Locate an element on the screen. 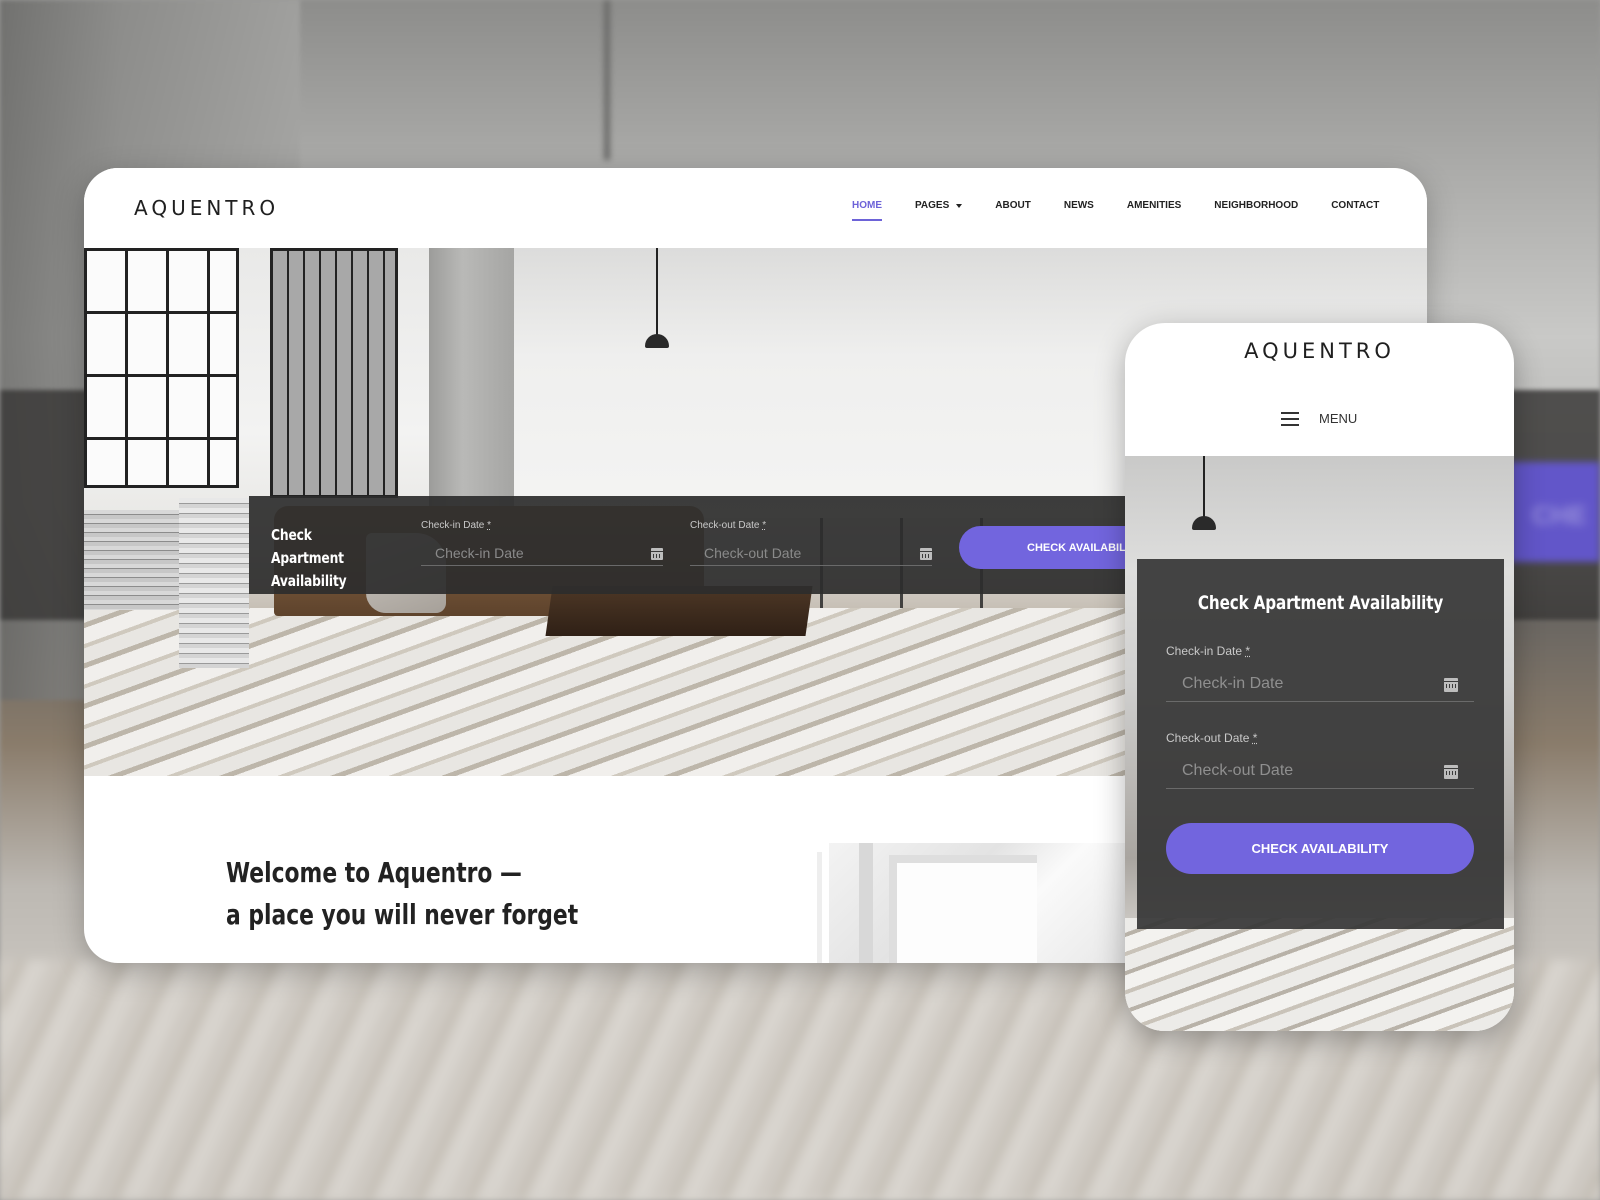 This screenshot has height=1200, width=1600. menu-label: MENU is located at coordinates (1338, 418).